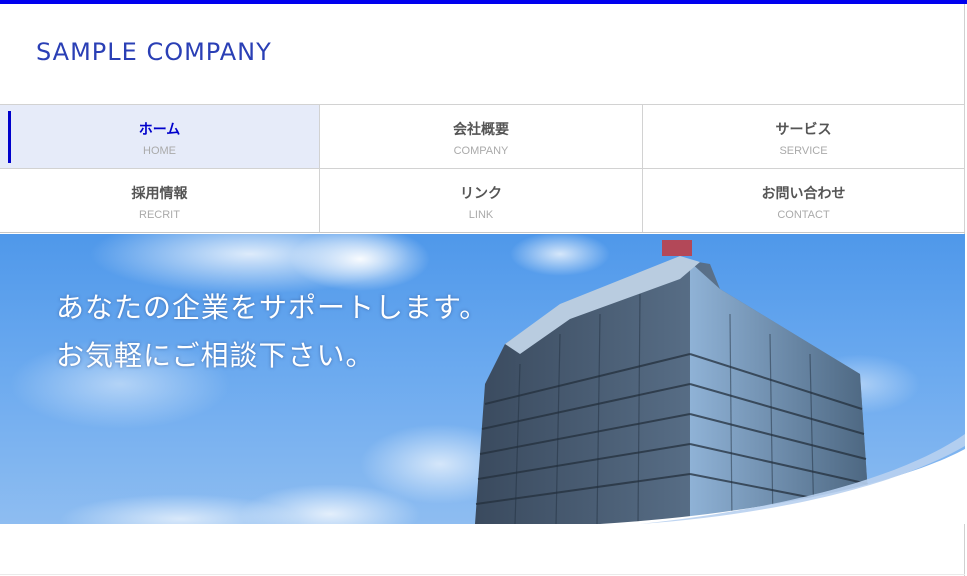 The image size is (967, 576). Describe the element at coordinates (159, 194) in the screenshot. I see `nav-item-label: 採用情報` at that location.